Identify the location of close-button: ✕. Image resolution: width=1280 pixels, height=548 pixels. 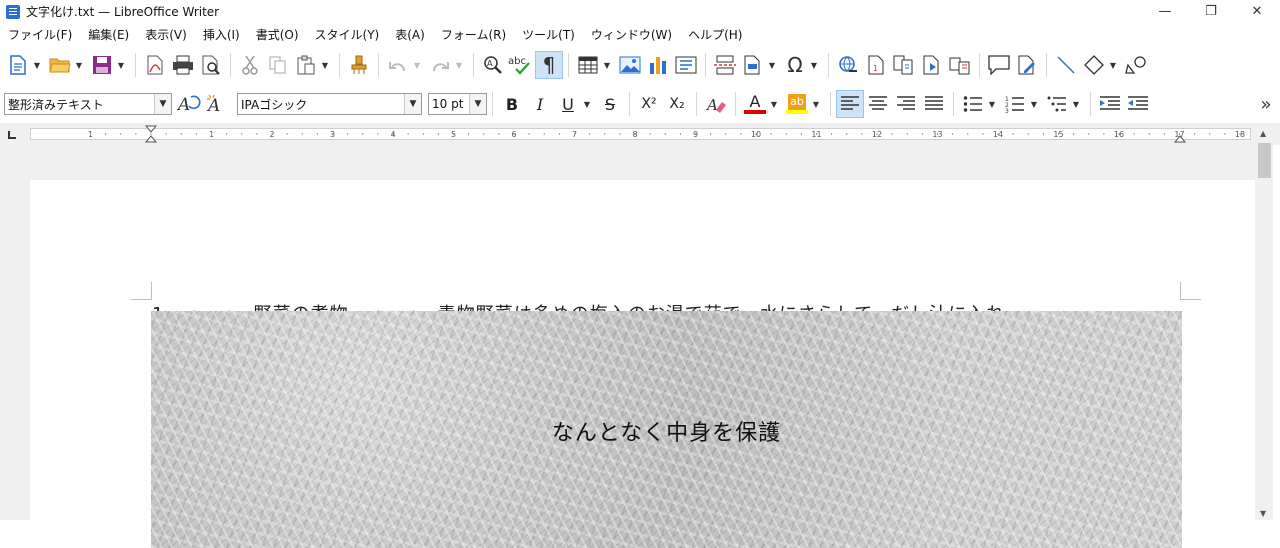
(1257, 11).